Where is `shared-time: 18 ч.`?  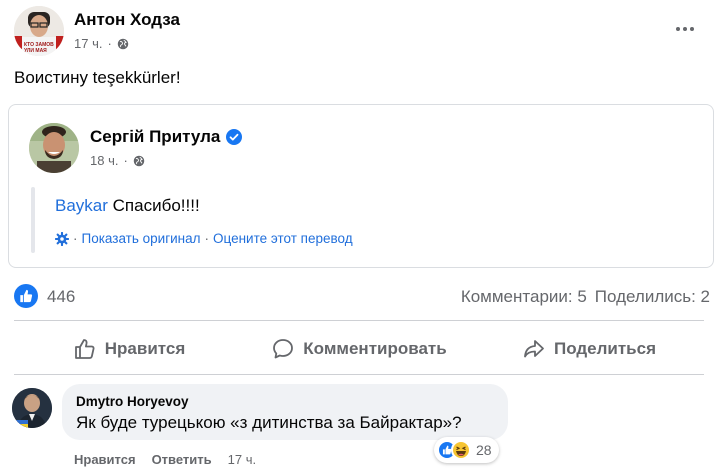 shared-time: 18 ч. is located at coordinates (104, 160).